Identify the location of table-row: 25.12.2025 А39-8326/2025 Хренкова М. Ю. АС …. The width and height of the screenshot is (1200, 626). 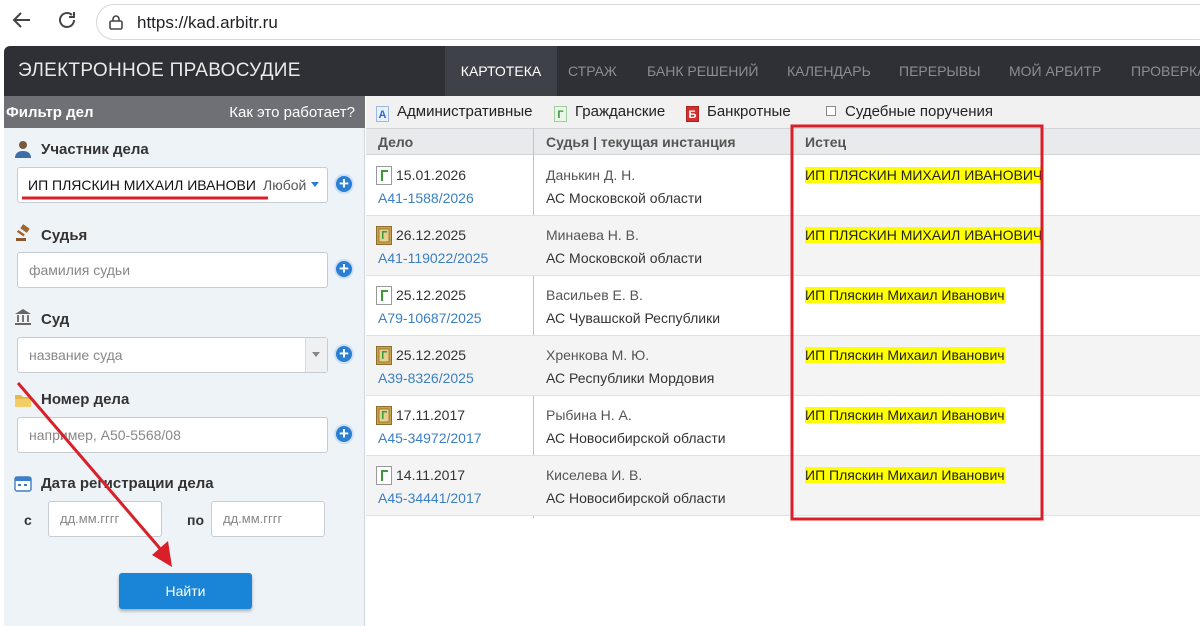
(783, 366).